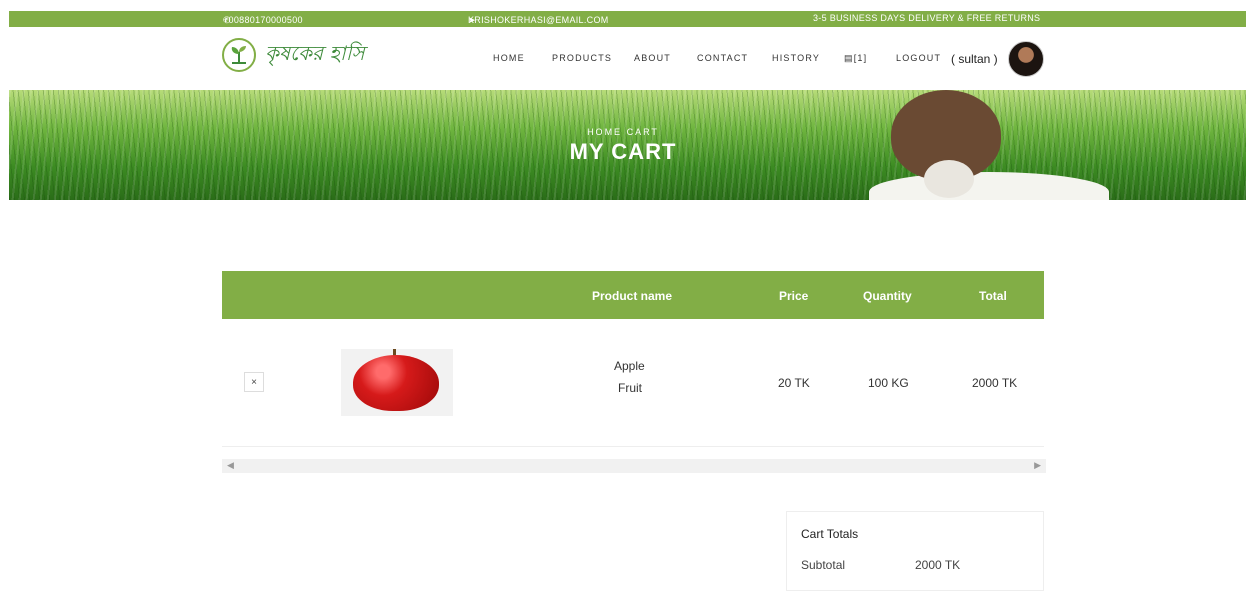  Describe the element at coordinates (915, 551) in the screenshot. I see `cart-totals-box: Cart Totals Subtotal 2000 TK` at that location.